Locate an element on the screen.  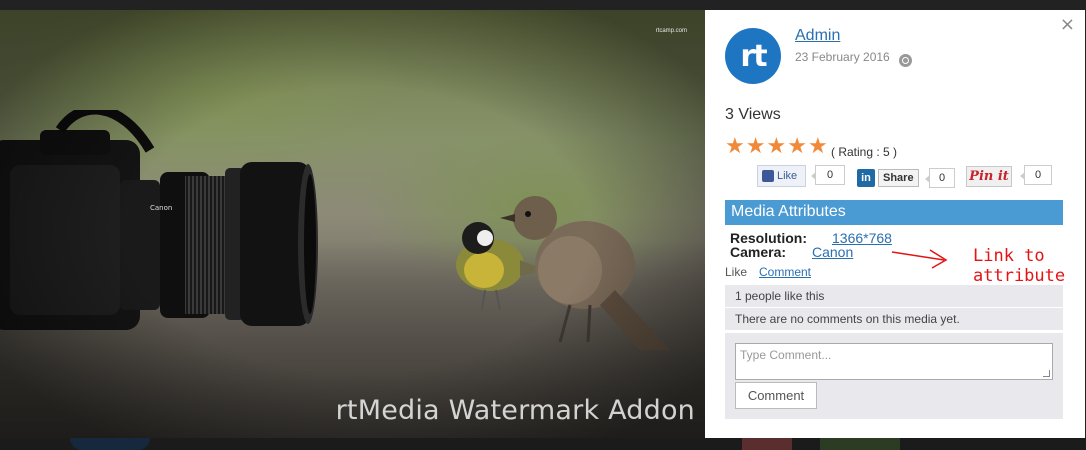
linkedin-icon: in is located at coordinates (866, 178).